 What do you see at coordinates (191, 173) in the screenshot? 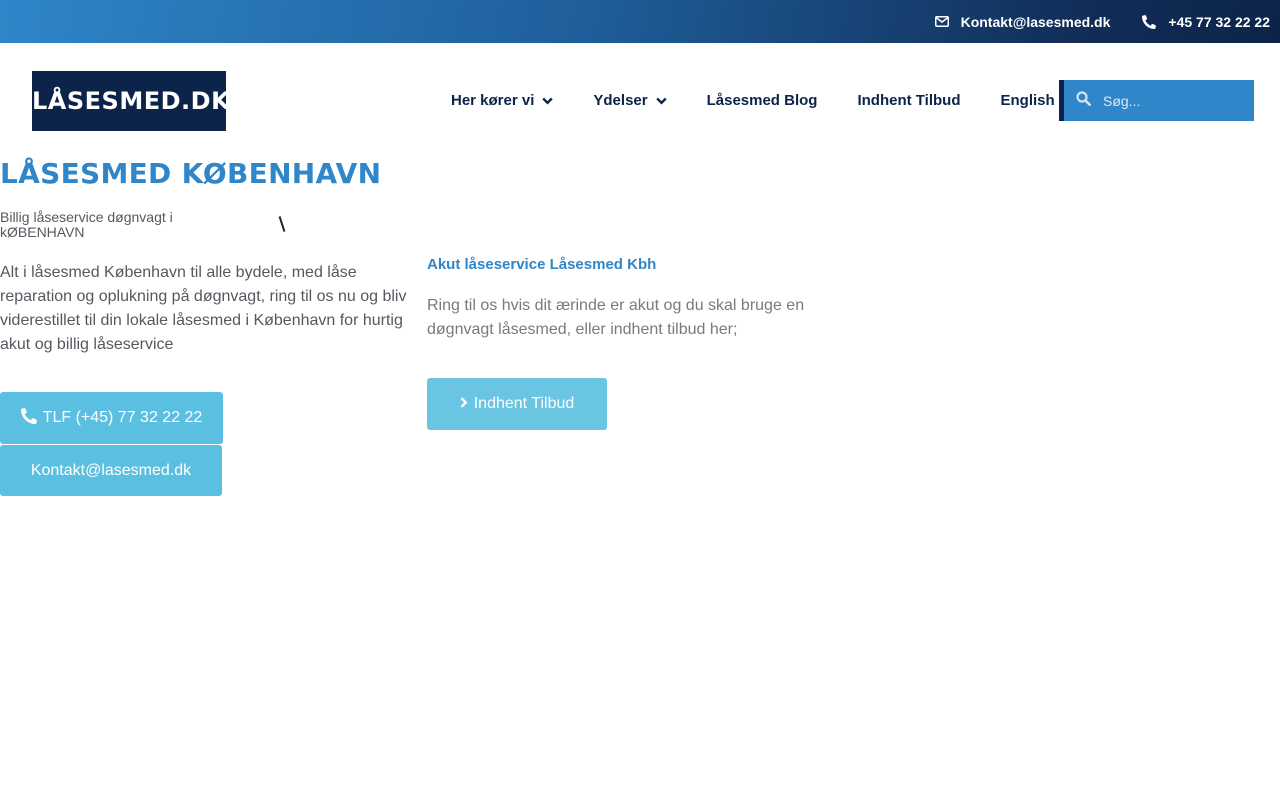
I see `page-title: LÅSESMED KØBENHAVN` at bounding box center [191, 173].